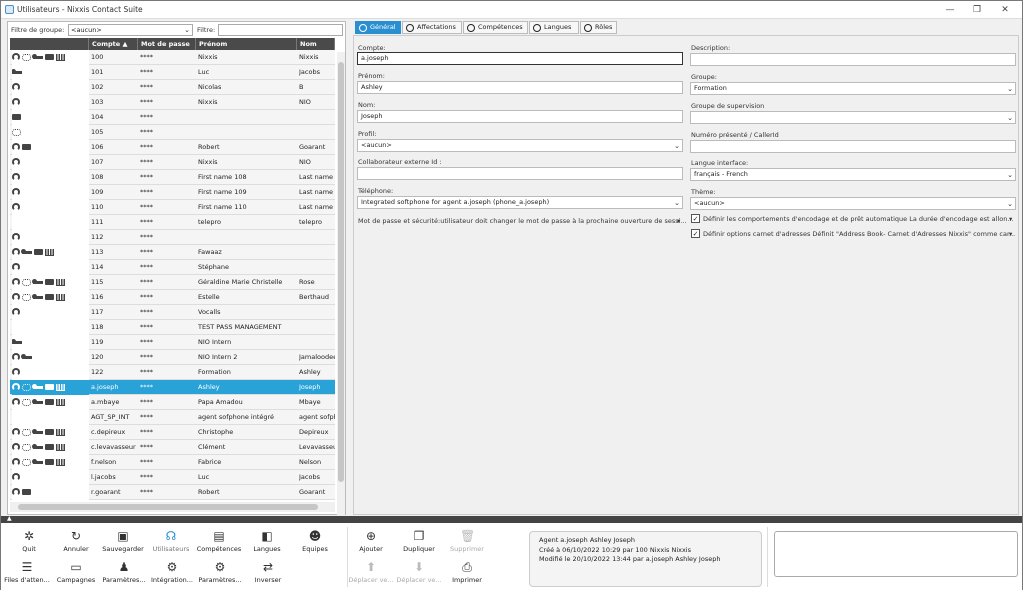 The height and width of the screenshot is (590, 1023). I want to click on table-row: a.mbaye **** Papa Amadou Mbaye, so click(172, 402).